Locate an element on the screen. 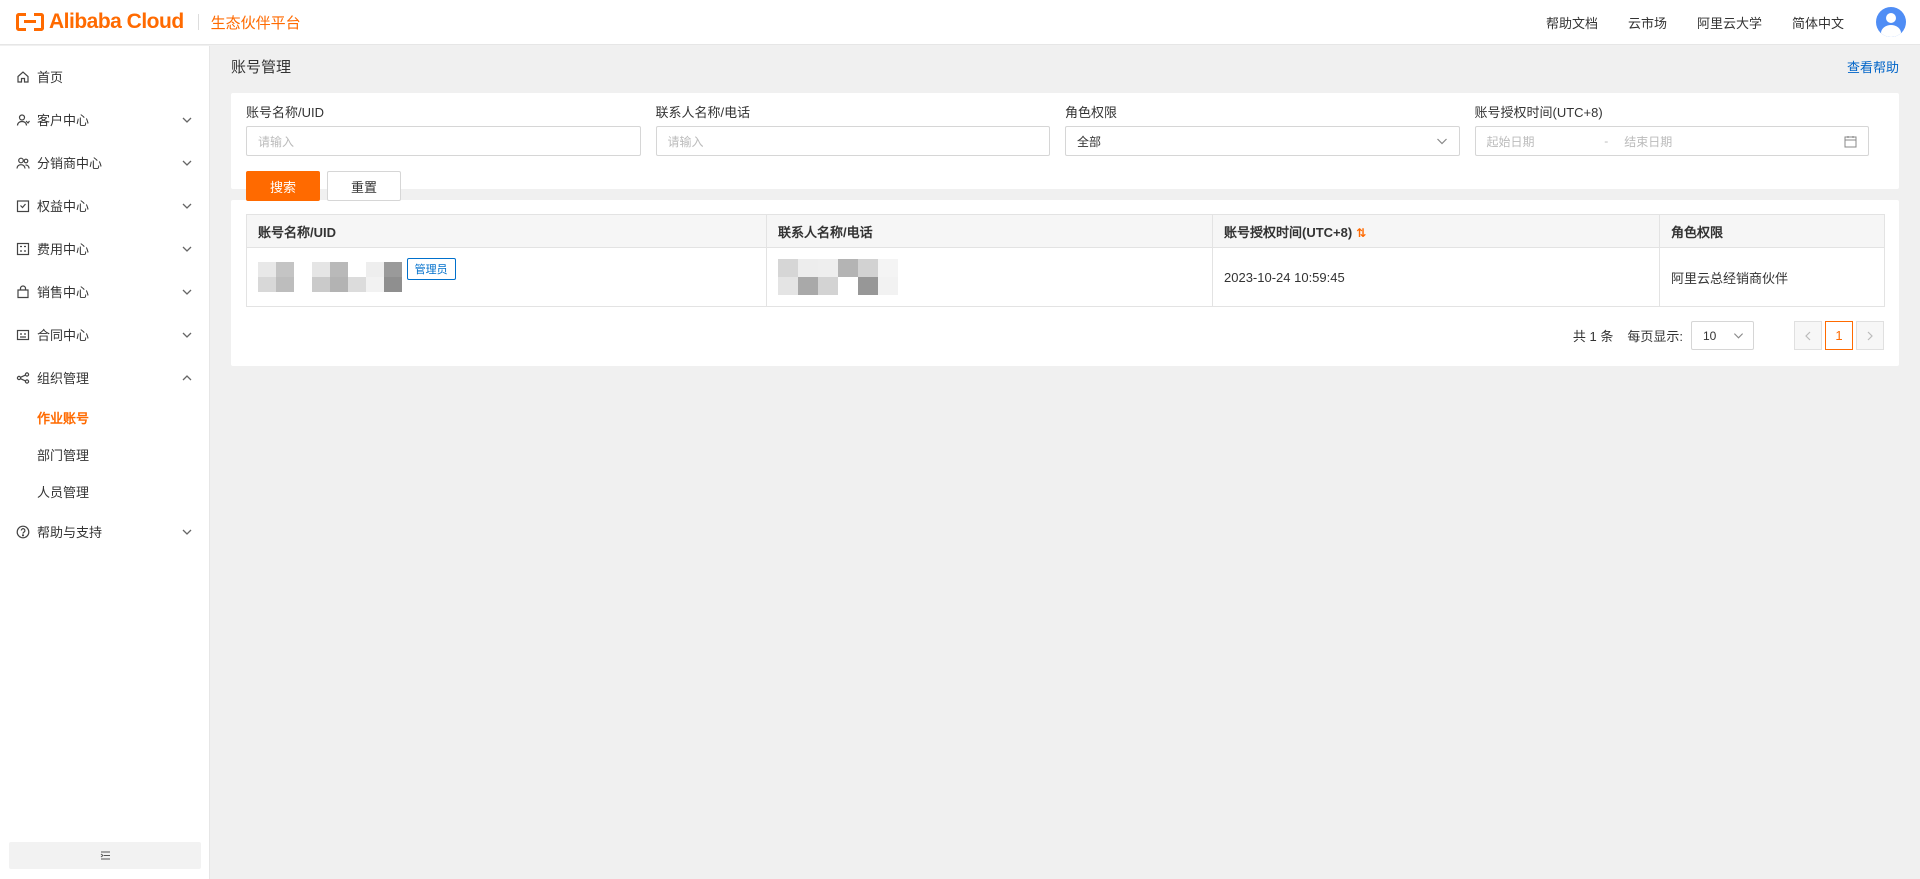 Image resolution: width=1920 pixels, height=879 pixels. contact-filter: 联系人名称/电话 请输入 is located at coordinates (852, 130).